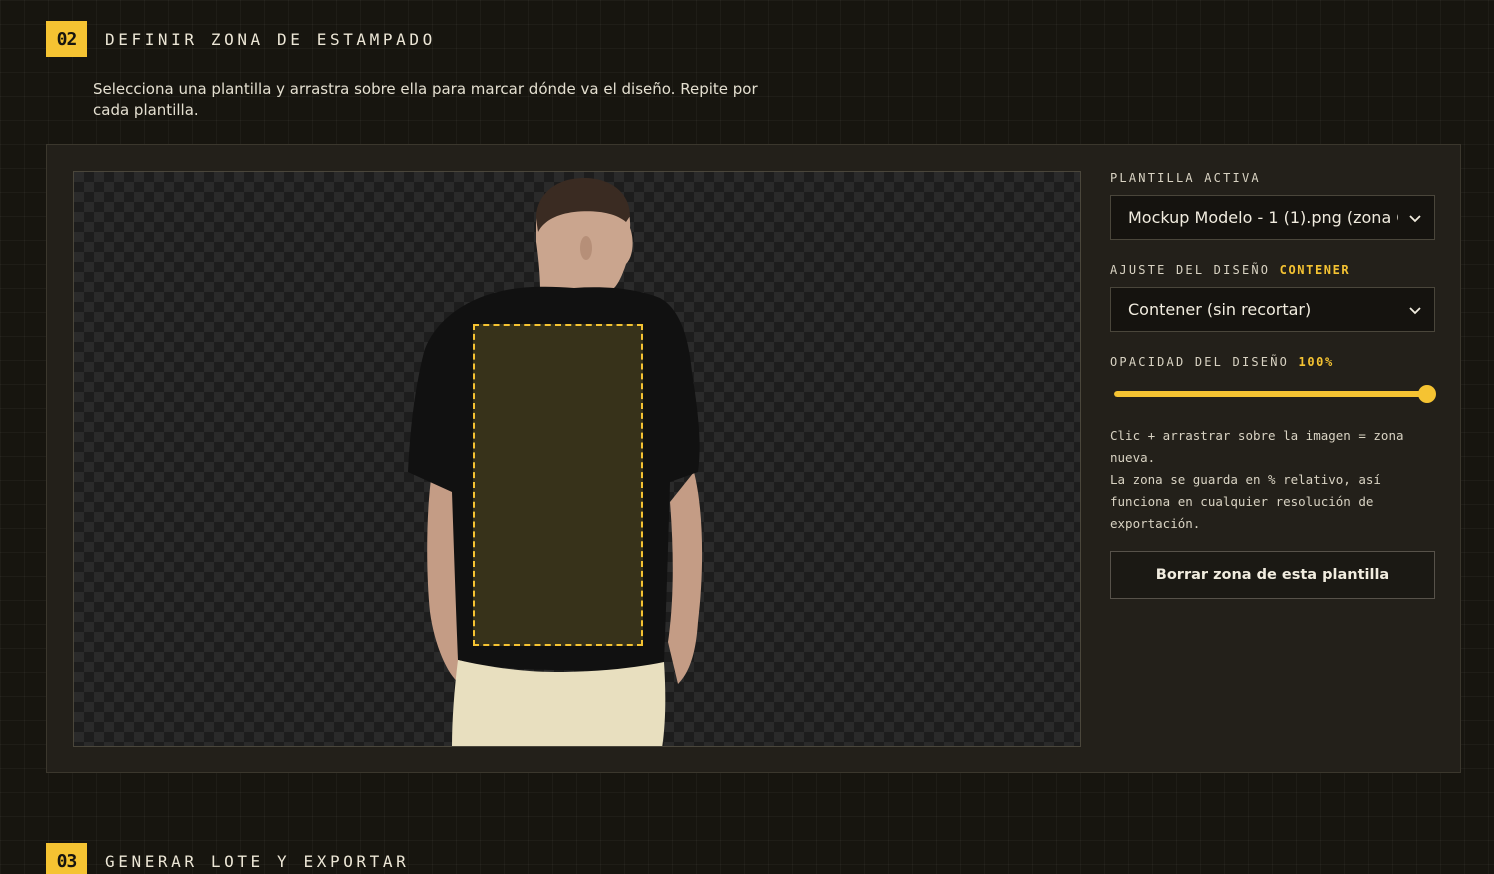 Image resolution: width=1494 pixels, height=874 pixels. Describe the element at coordinates (1230, 270) in the screenshot. I see `fit-label: AJUSTE DEL DISEÑO CONTENER` at that location.